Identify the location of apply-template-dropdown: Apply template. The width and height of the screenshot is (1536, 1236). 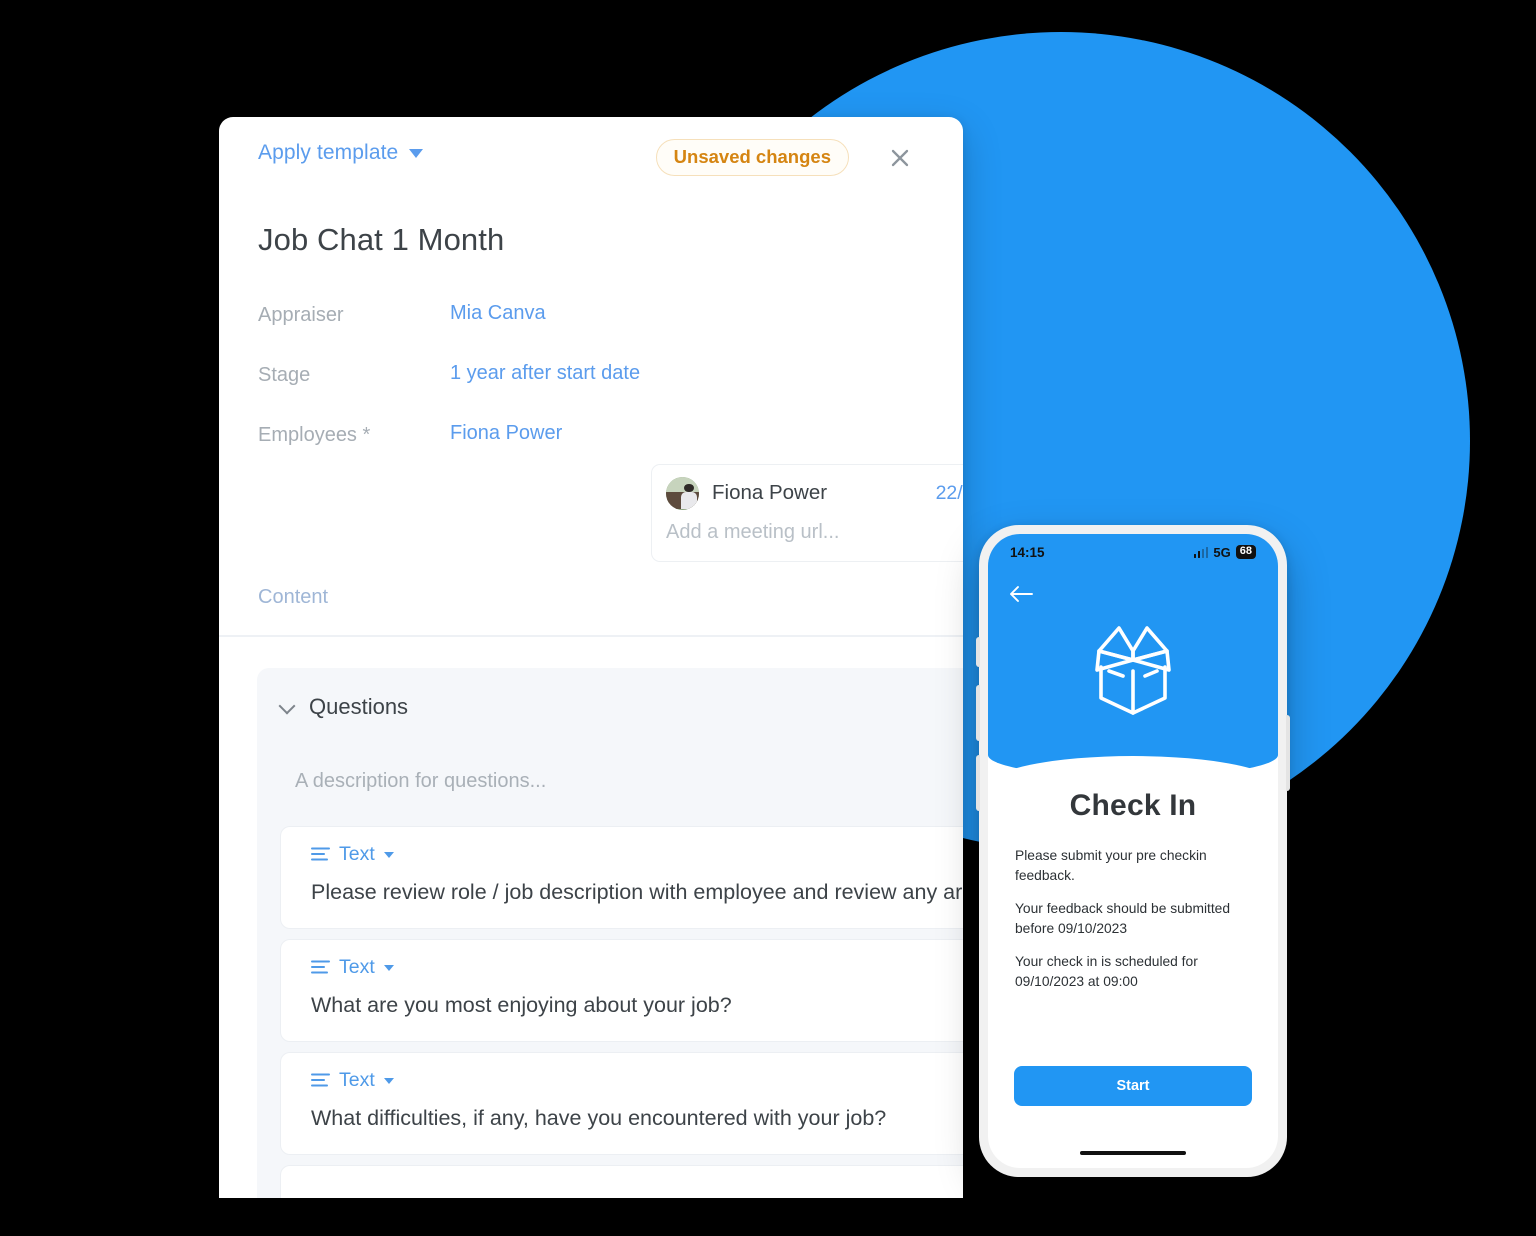
(341, 153).